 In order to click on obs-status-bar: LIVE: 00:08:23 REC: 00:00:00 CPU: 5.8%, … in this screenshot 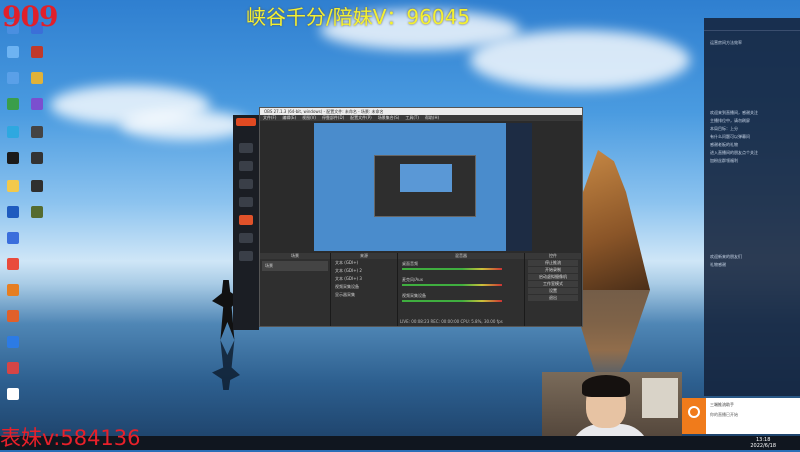, I will do `click(451, 321)`.